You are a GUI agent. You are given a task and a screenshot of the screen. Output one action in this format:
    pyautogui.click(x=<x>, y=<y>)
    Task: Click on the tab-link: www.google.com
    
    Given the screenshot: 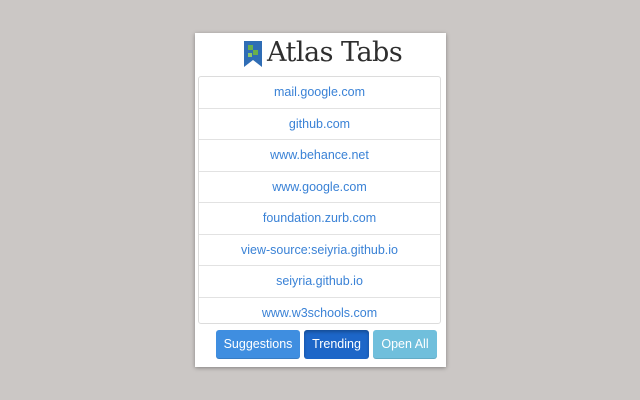 What is the action you would take?
    pyautogui.click(x=319, y=187)
    